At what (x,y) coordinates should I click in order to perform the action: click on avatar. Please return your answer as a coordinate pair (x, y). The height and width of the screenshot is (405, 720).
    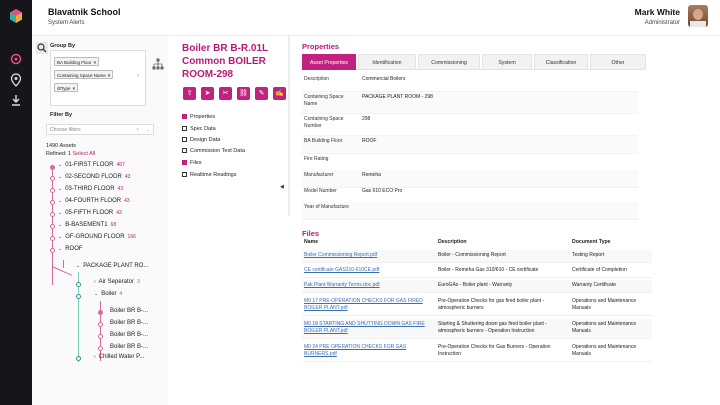
    Looking at the image, I should click on (698, 16).